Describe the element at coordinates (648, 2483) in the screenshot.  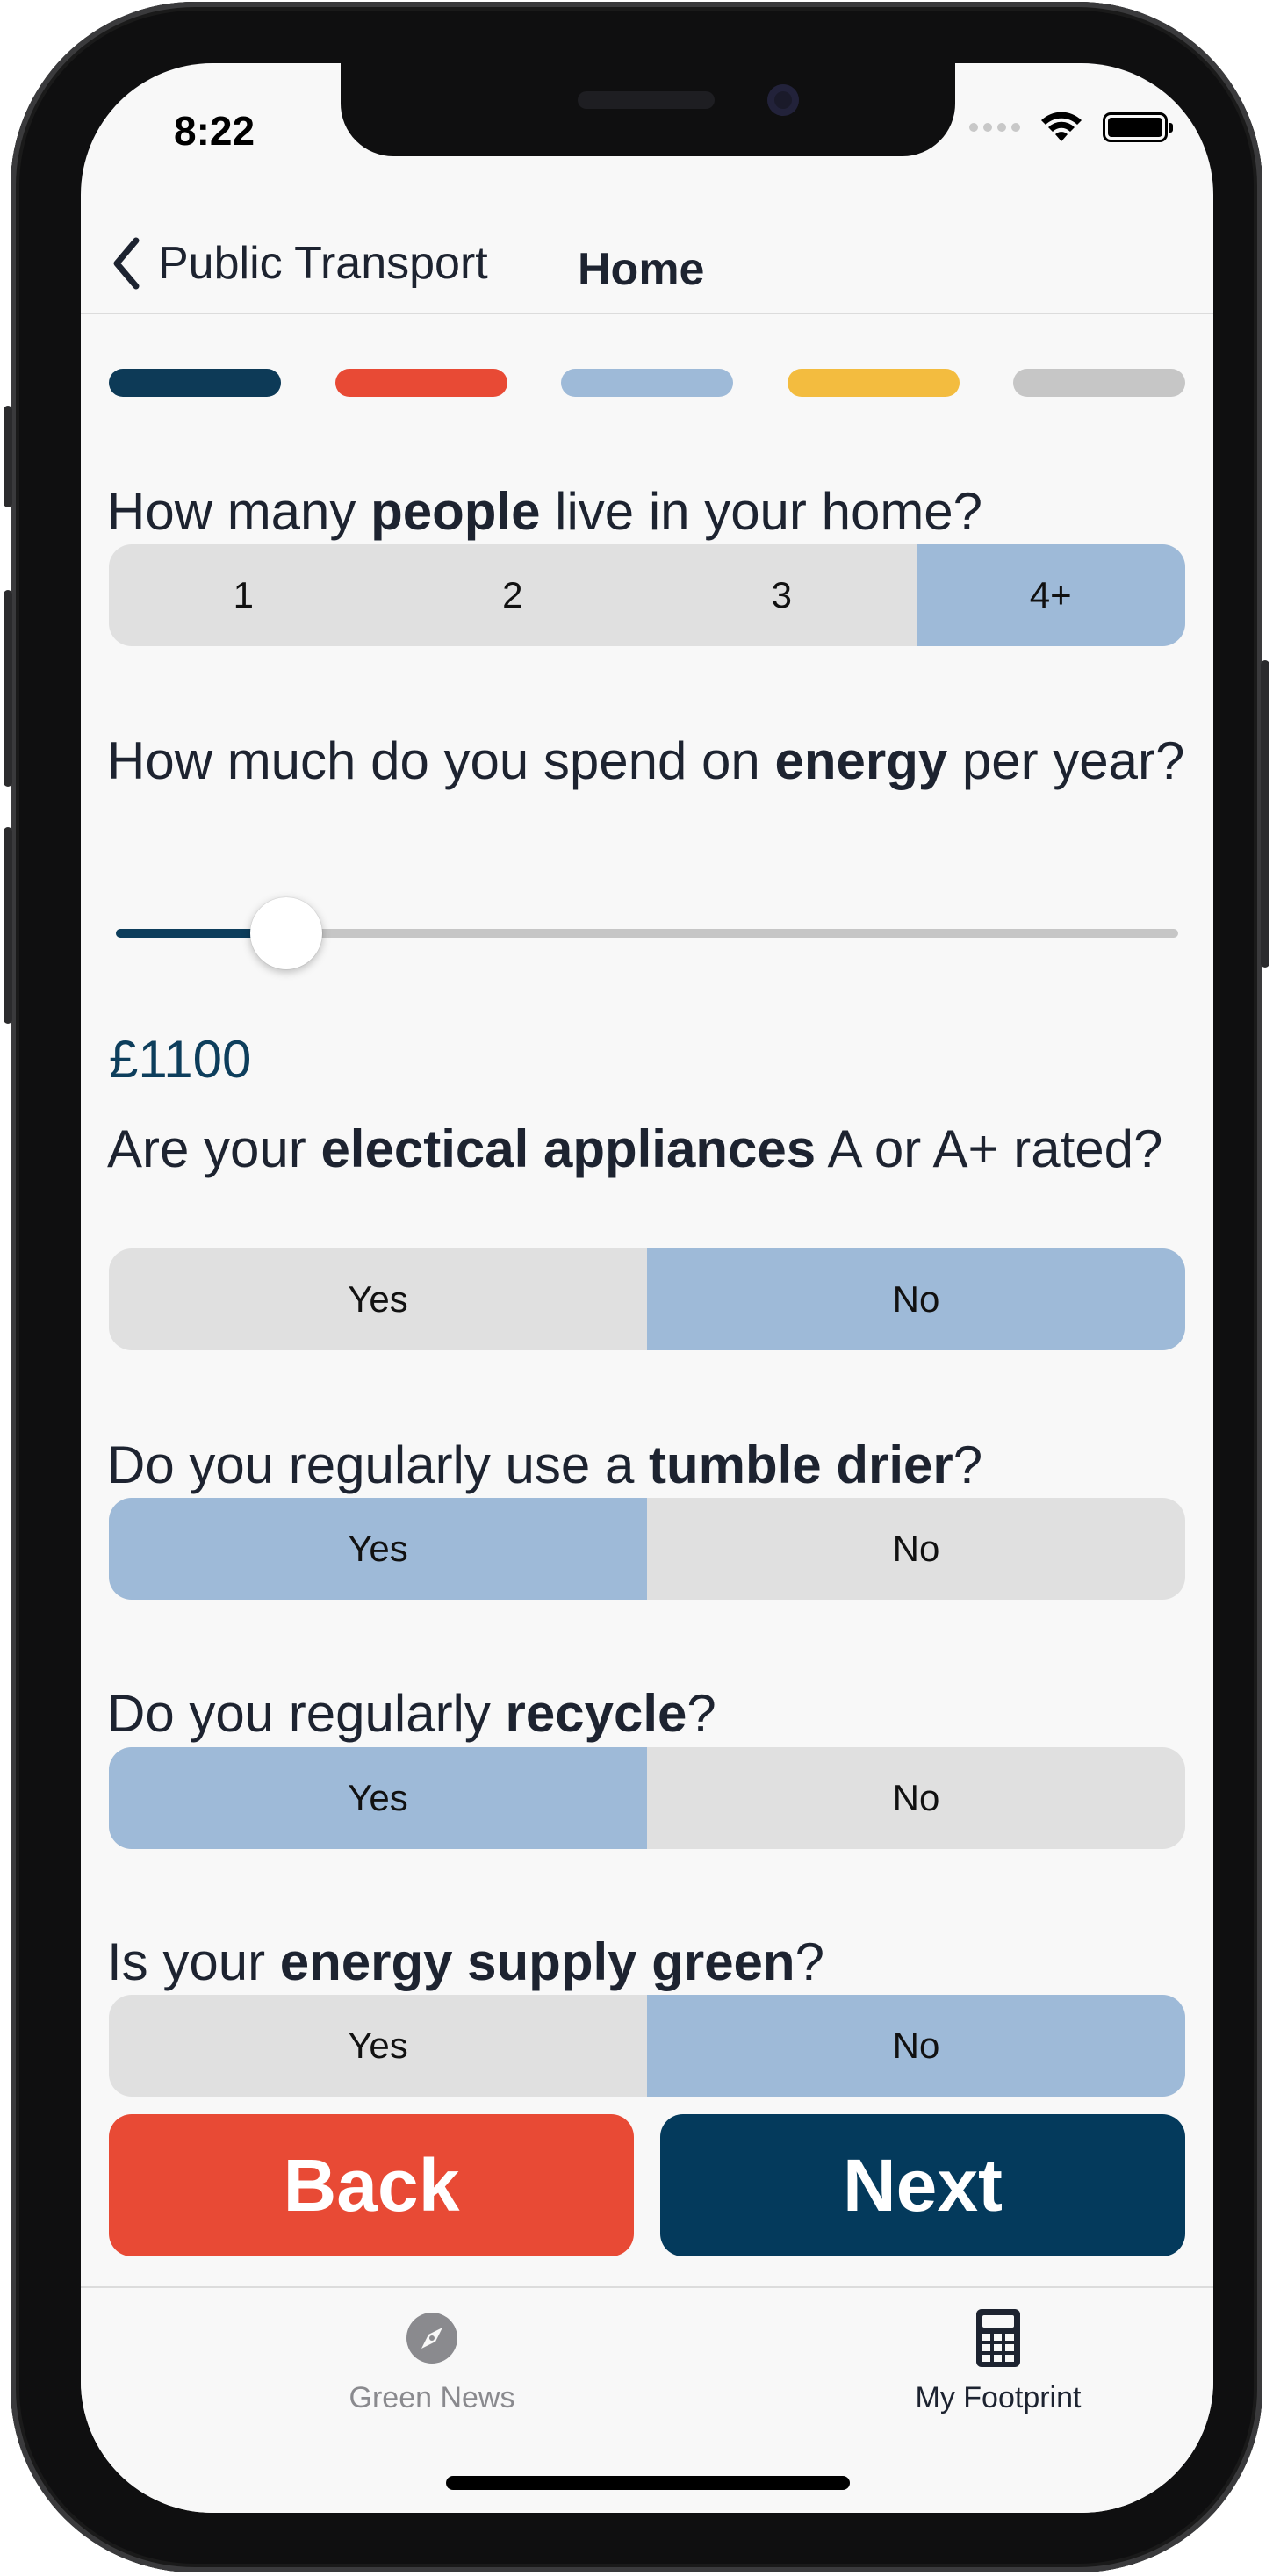
I see `home-indicator` at that location.